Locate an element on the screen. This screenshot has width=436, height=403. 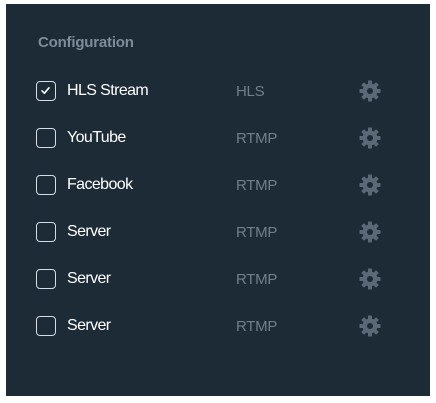
destination-row: HLS Stream HLS is located at coordinates (218, 97).